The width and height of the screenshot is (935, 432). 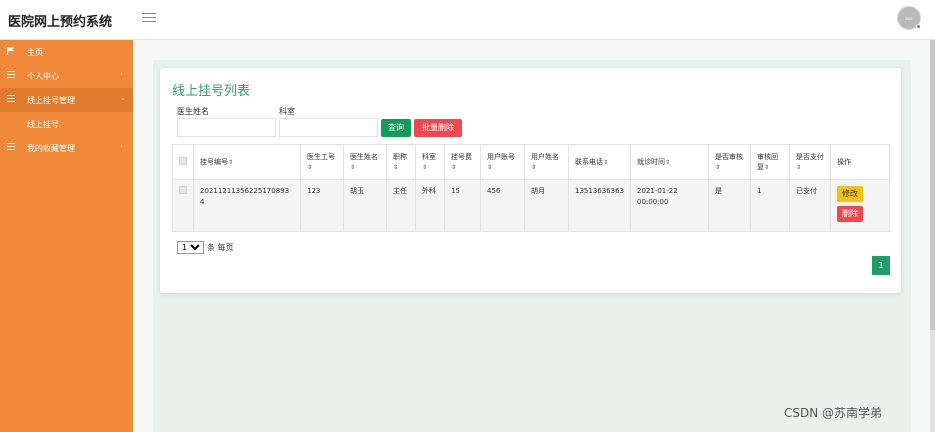 What do you see at coordinates (51, 148) in the screenshot?
I see `sidebar-item-label: 我的收藏管理` at bounding box center [51, 148].